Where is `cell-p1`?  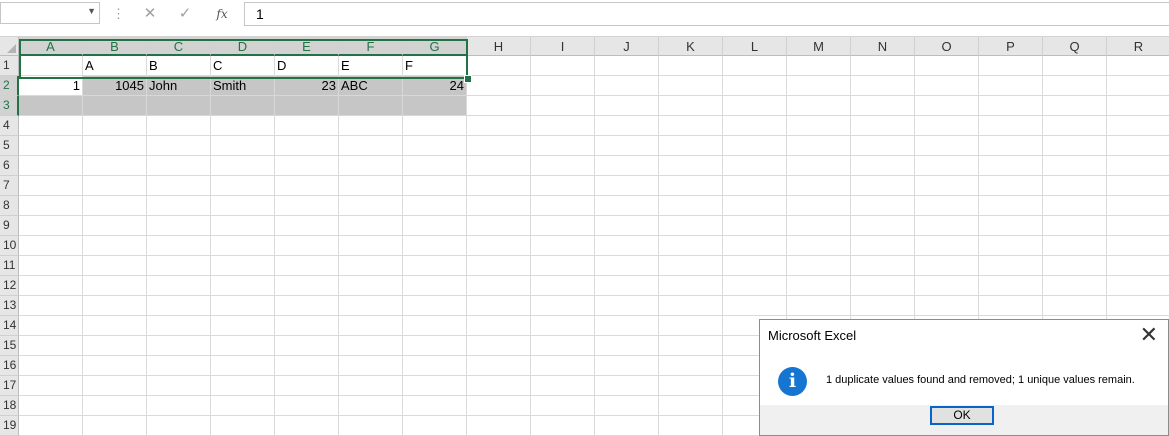 cell-p1 is located at coordinates (1011, 66).